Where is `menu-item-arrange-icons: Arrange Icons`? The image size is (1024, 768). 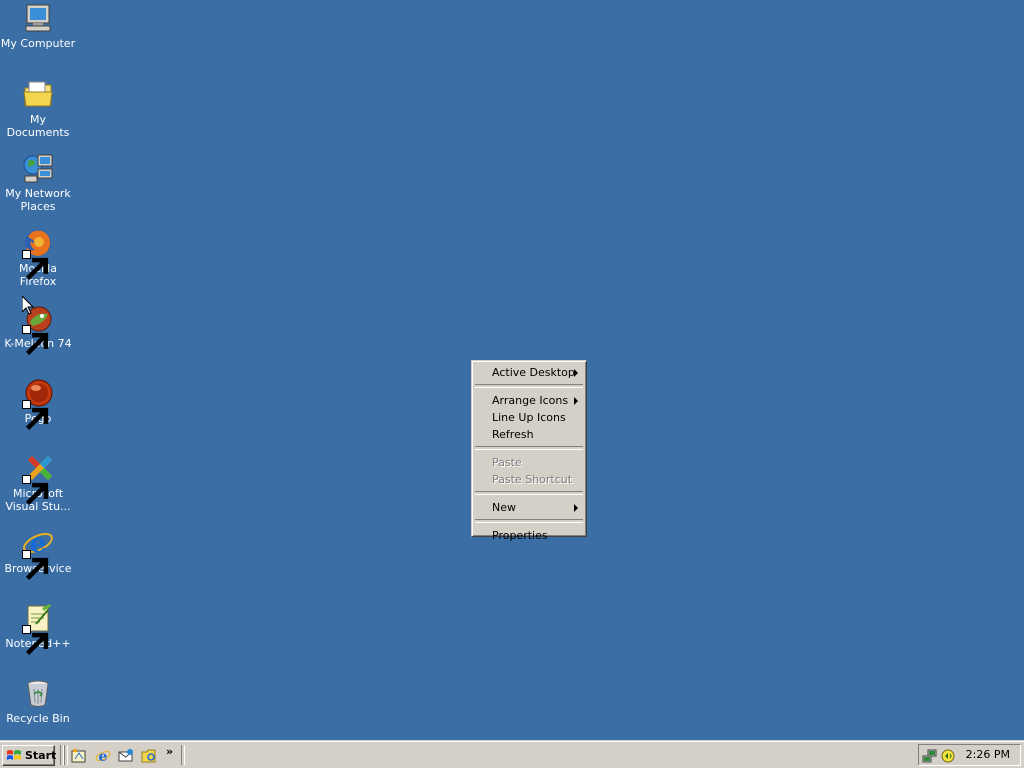
menu-item-arrange-icons: Arrange Icons is located at coordinates (529, 400).